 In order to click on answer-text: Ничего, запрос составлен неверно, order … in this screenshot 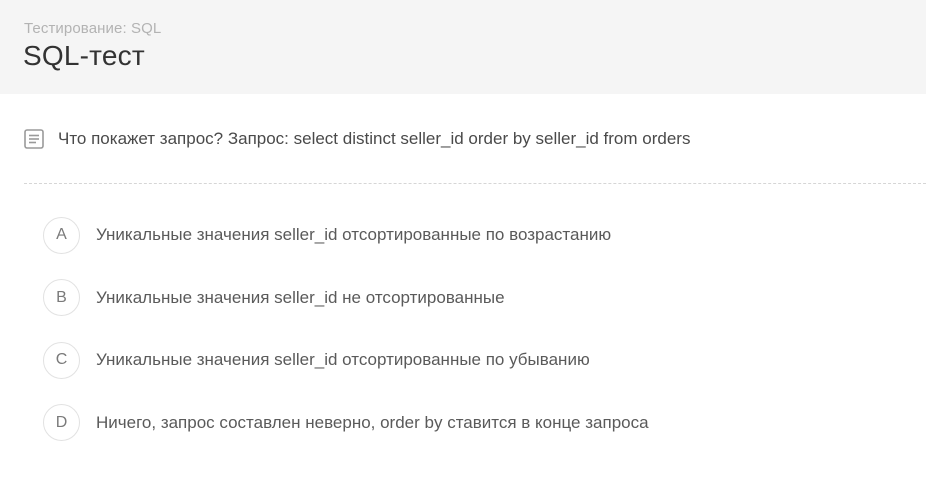, I will do `click(372, 422)`.